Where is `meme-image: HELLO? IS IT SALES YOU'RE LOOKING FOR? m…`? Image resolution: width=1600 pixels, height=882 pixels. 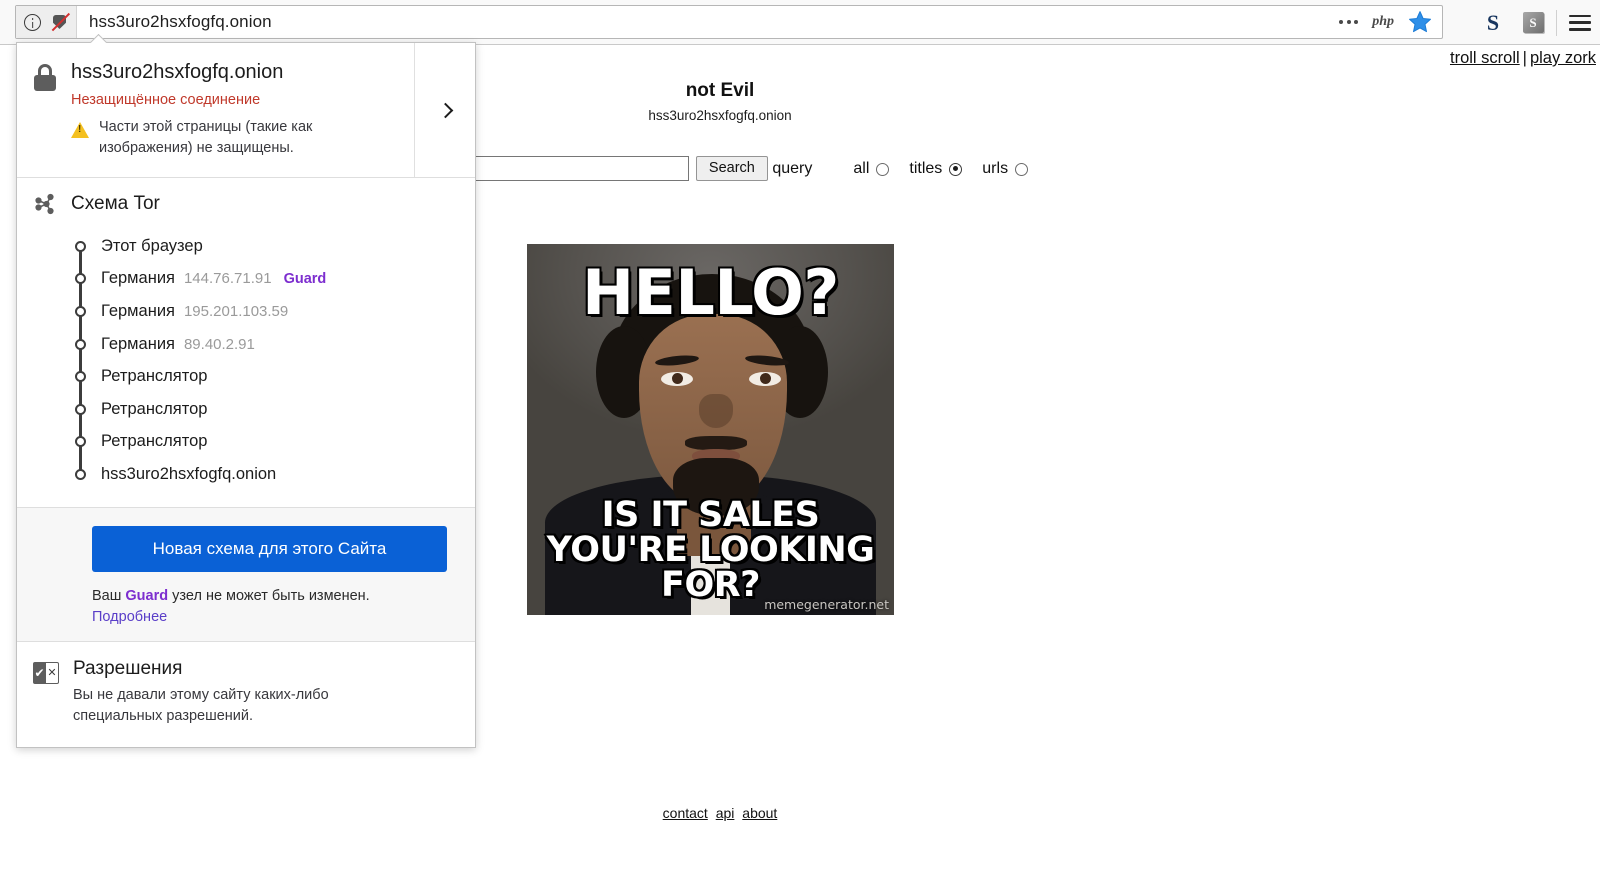 meme-image: HELLO? IS IT SALES YOU'RE LOOKING FOR? m… is located at coordinates (710, 429).